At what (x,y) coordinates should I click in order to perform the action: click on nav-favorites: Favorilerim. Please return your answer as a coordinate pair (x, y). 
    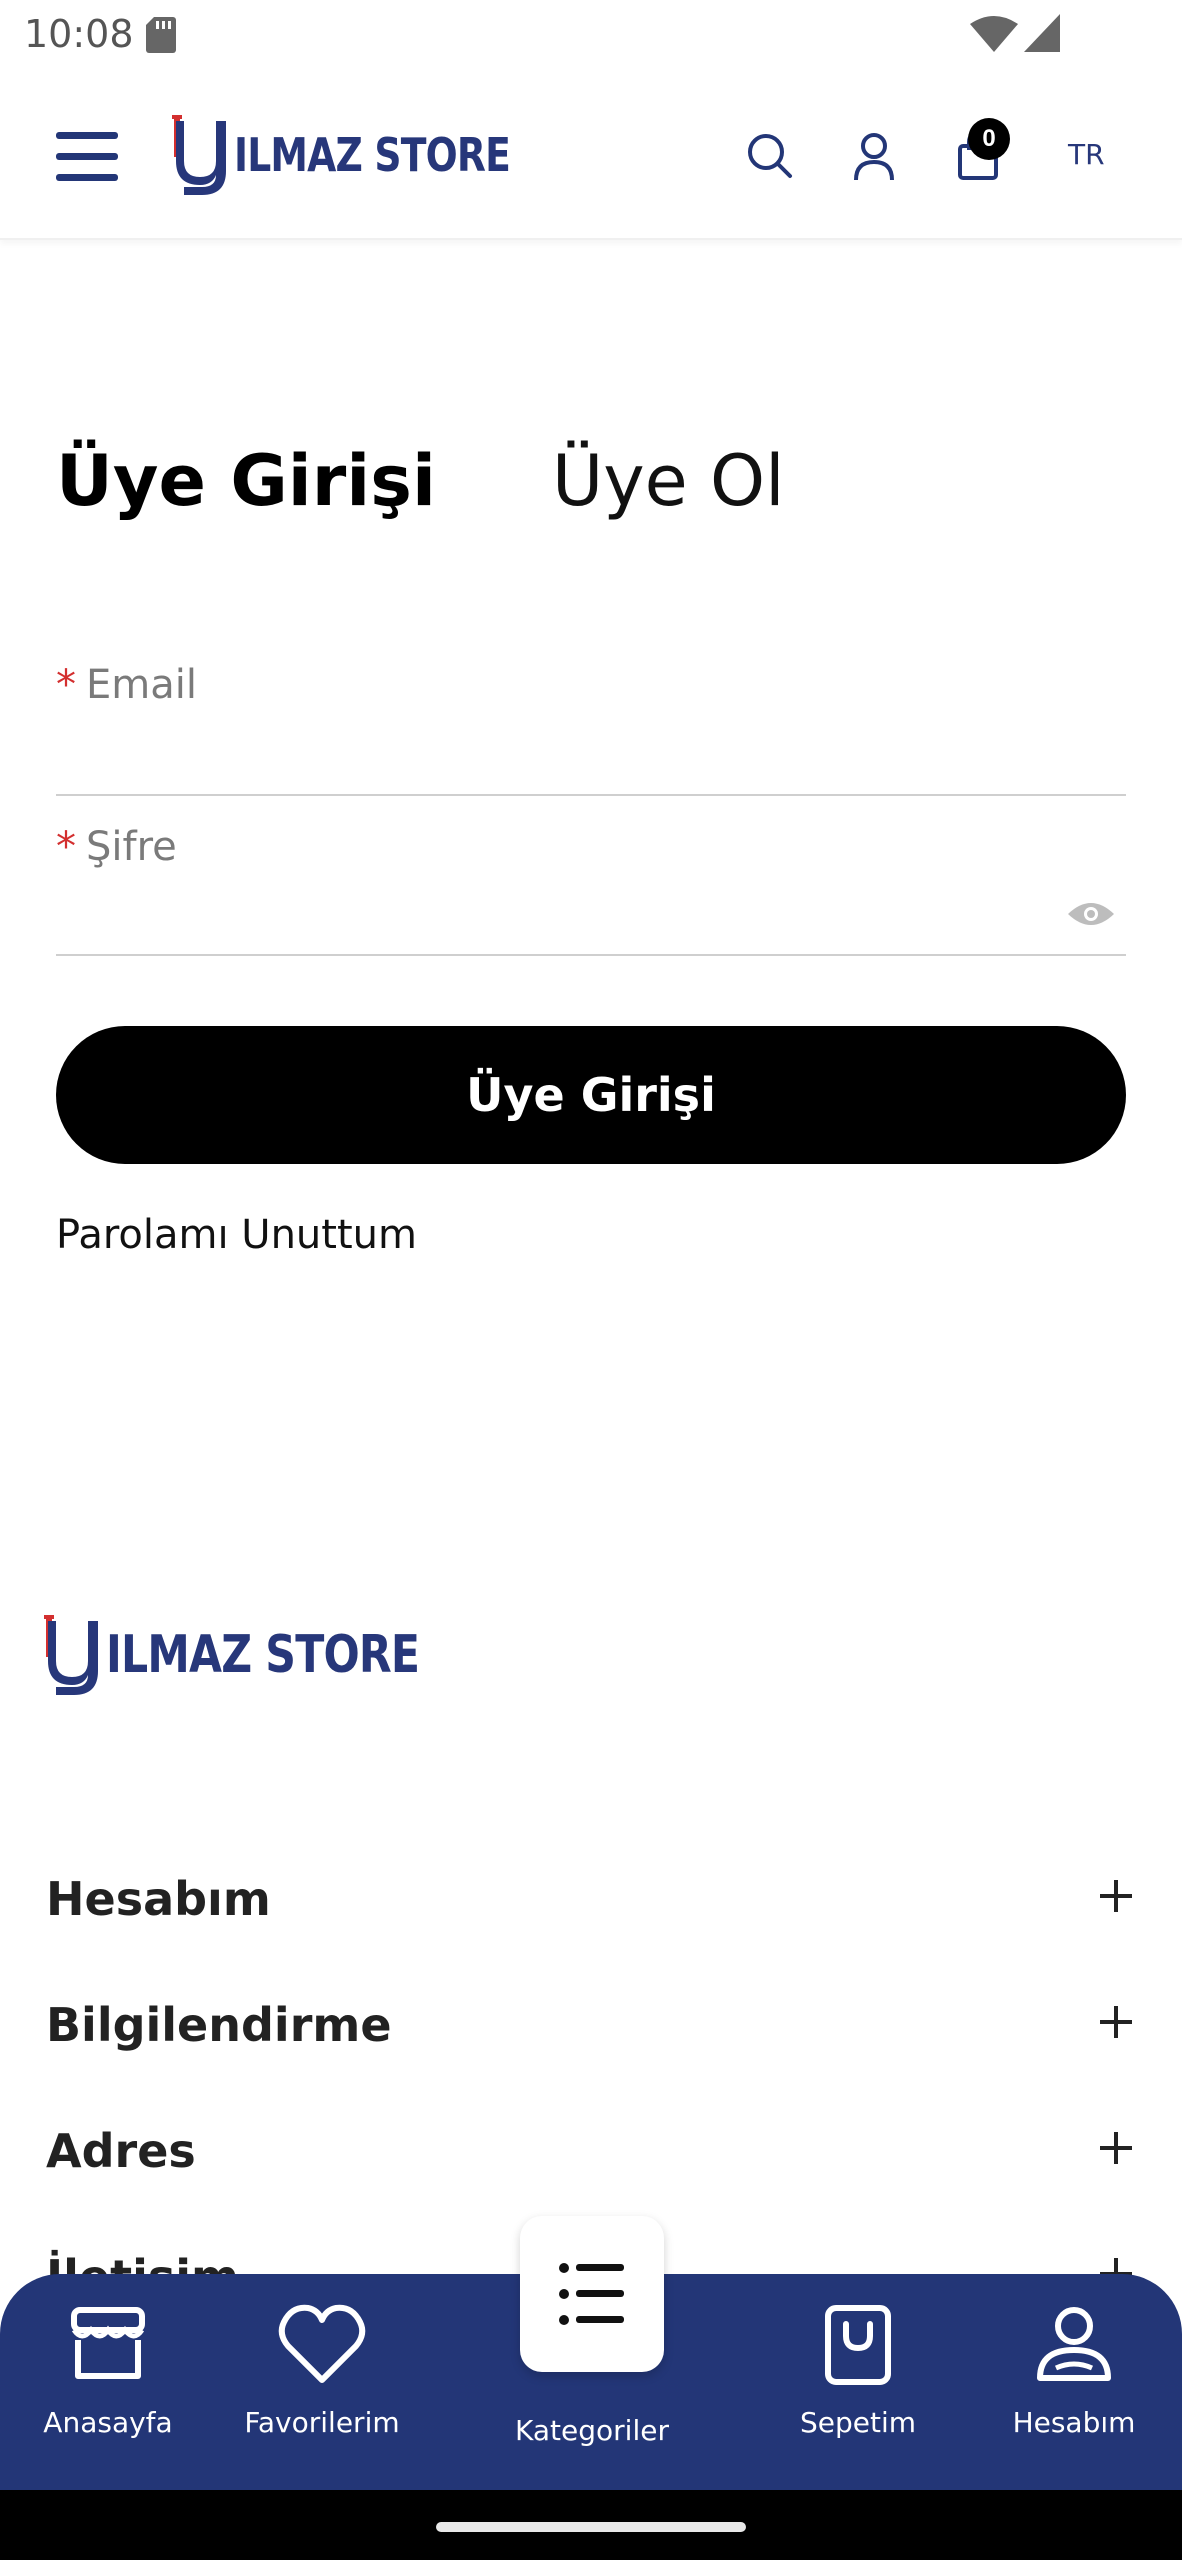
    Looking at the image, I should click on (322, 2382).